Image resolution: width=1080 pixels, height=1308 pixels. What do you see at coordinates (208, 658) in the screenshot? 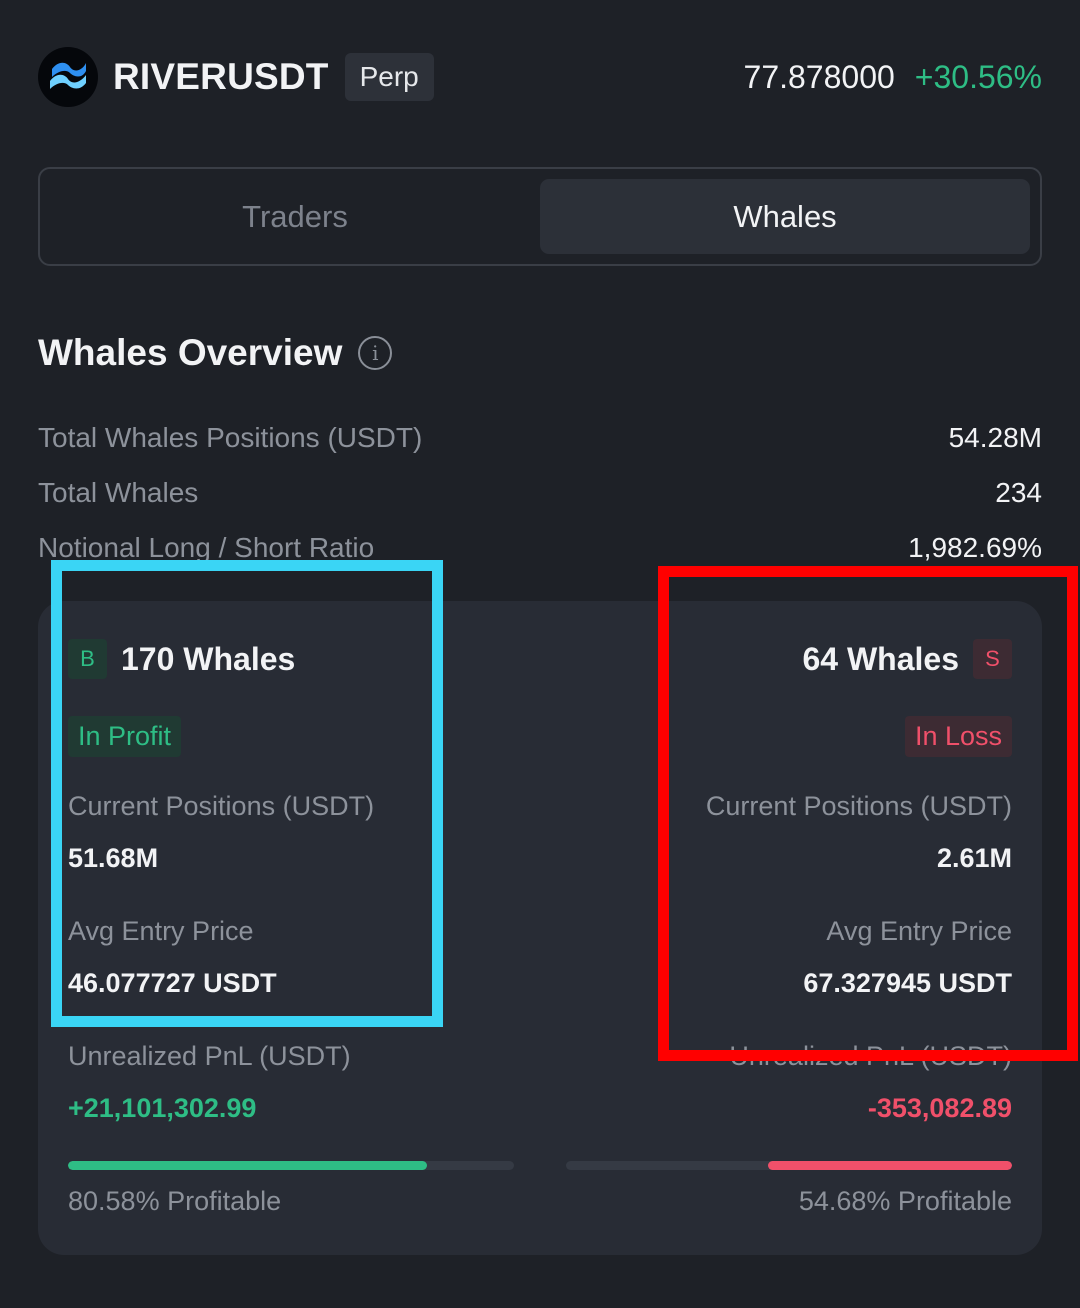
I see `long-whale-count: 170 Whales` at bounding box center [208, 658].